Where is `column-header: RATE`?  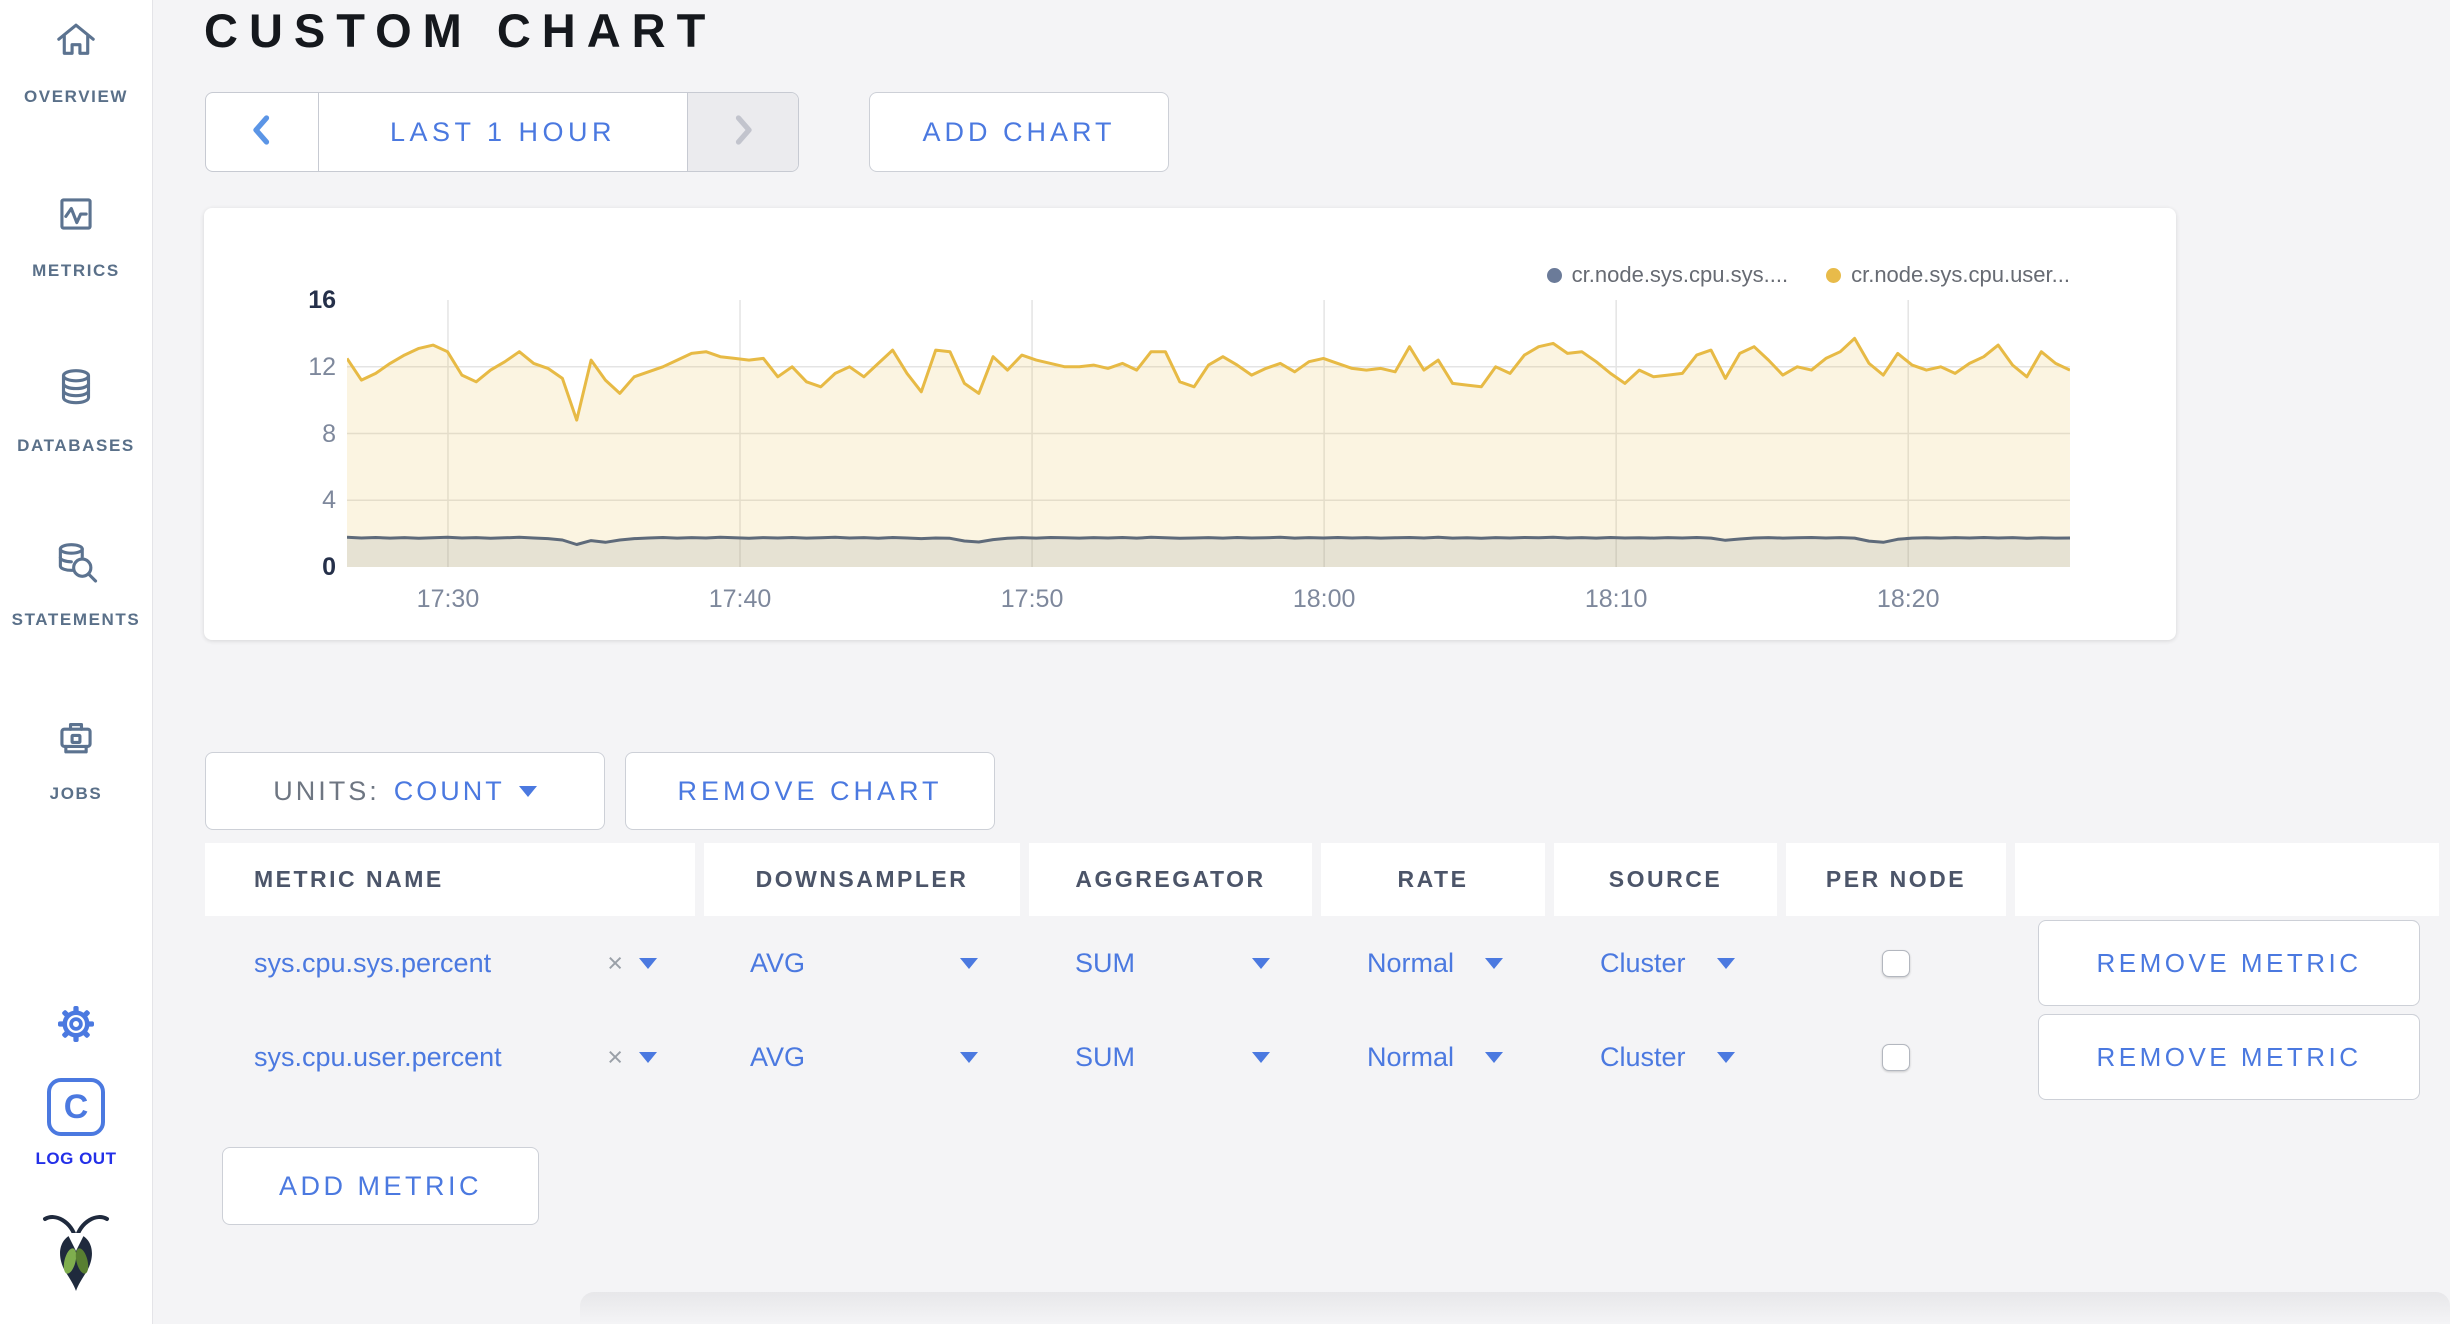
column-header: RATE is located at coordinates (1433, 879).